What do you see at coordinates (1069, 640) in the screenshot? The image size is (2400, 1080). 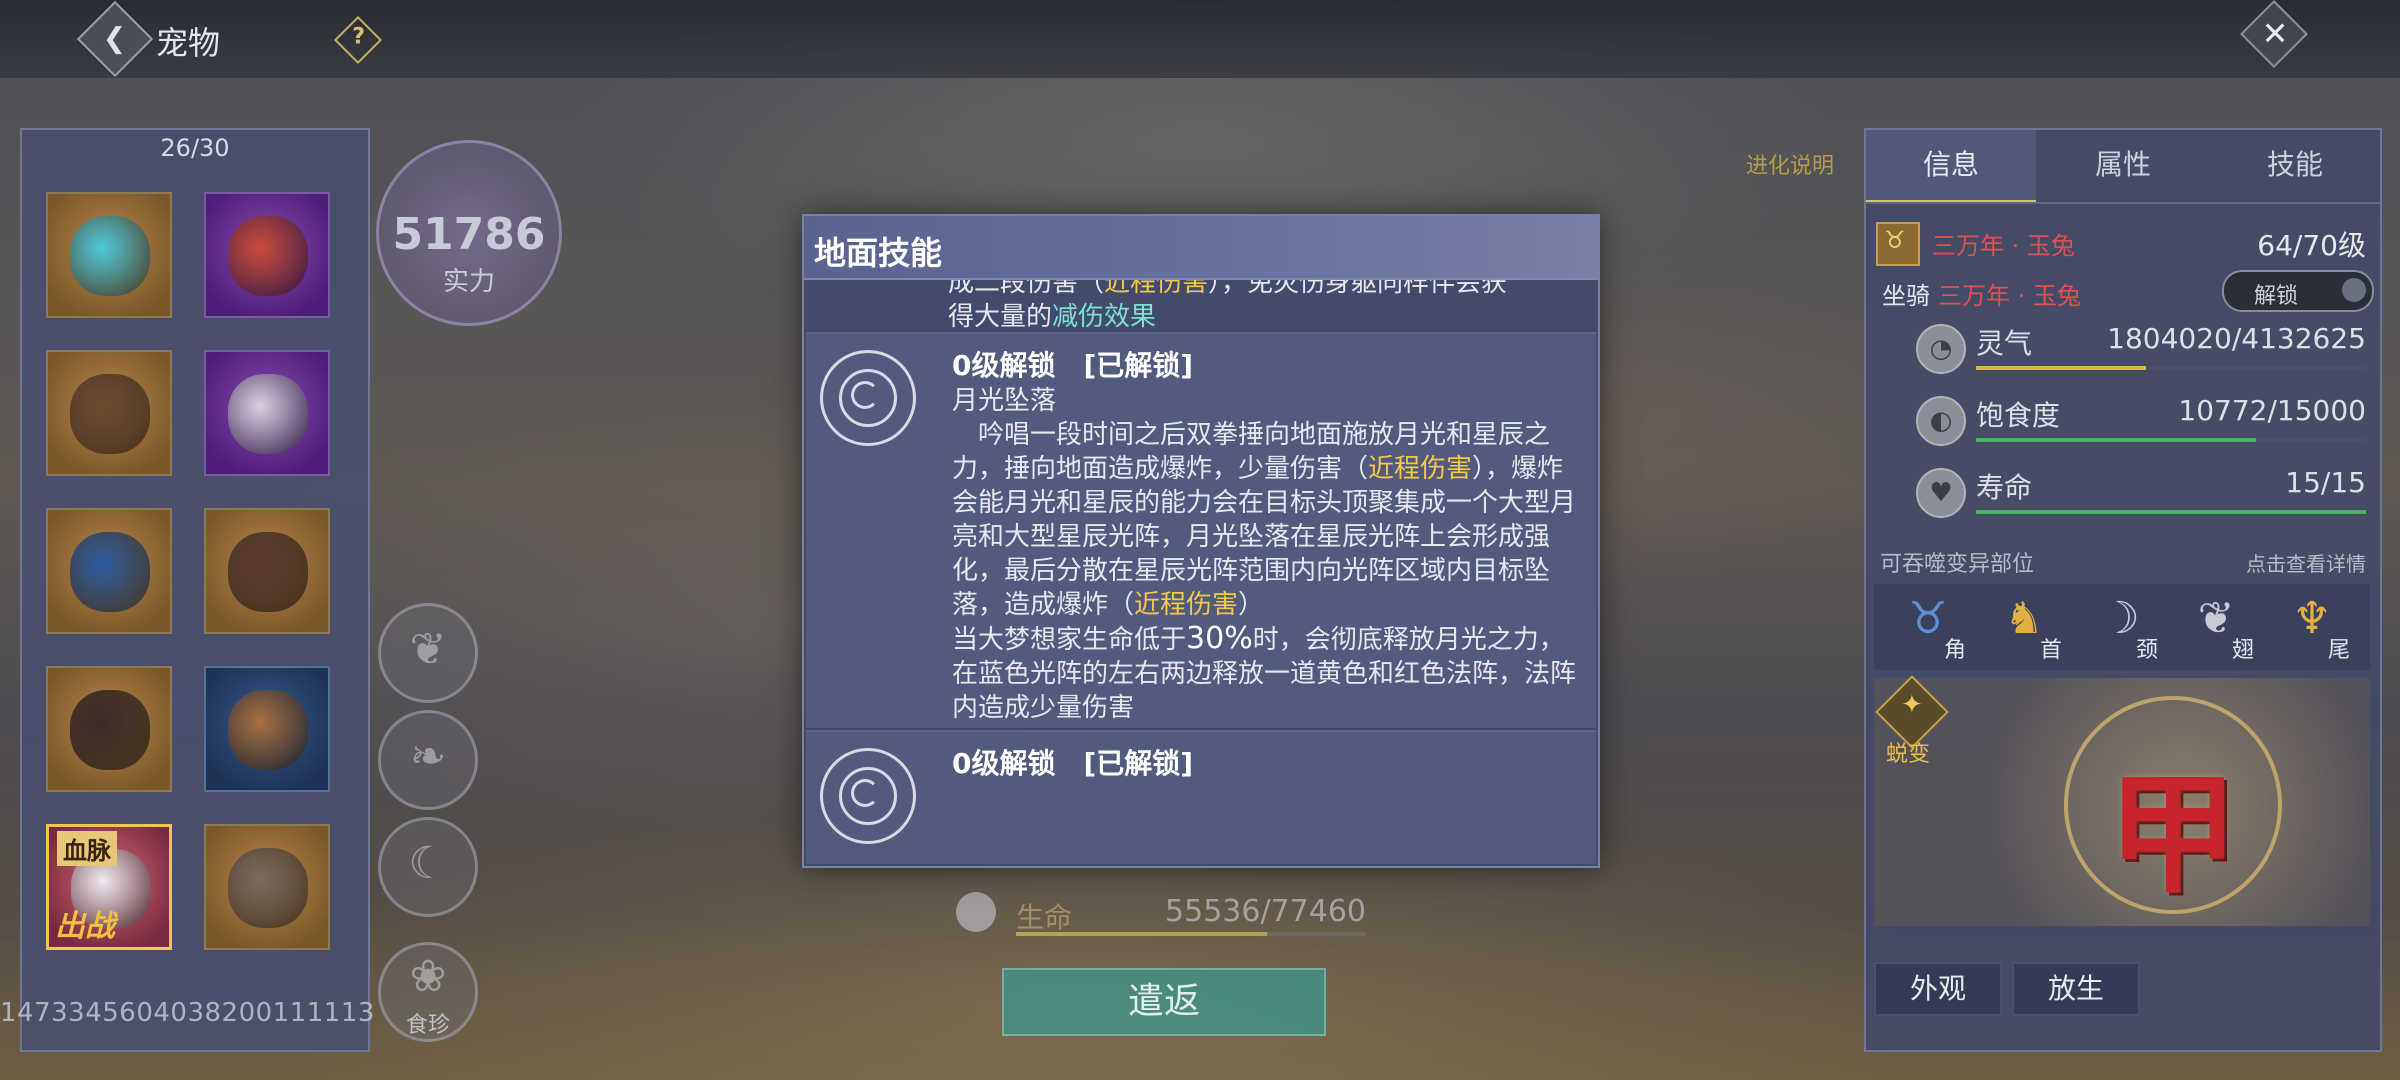 I see `skill-text-run: 当大梦想家生命低于` at bounding box center [1069, 640].